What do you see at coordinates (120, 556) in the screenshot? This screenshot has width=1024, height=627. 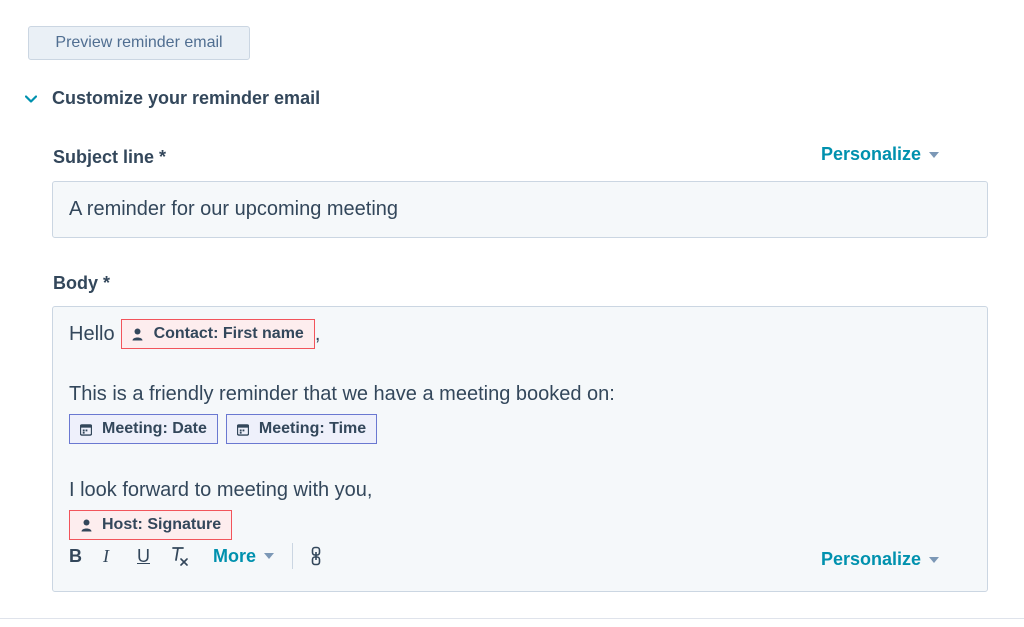 I see `italic-button: I` at bounding box center [120, 556].